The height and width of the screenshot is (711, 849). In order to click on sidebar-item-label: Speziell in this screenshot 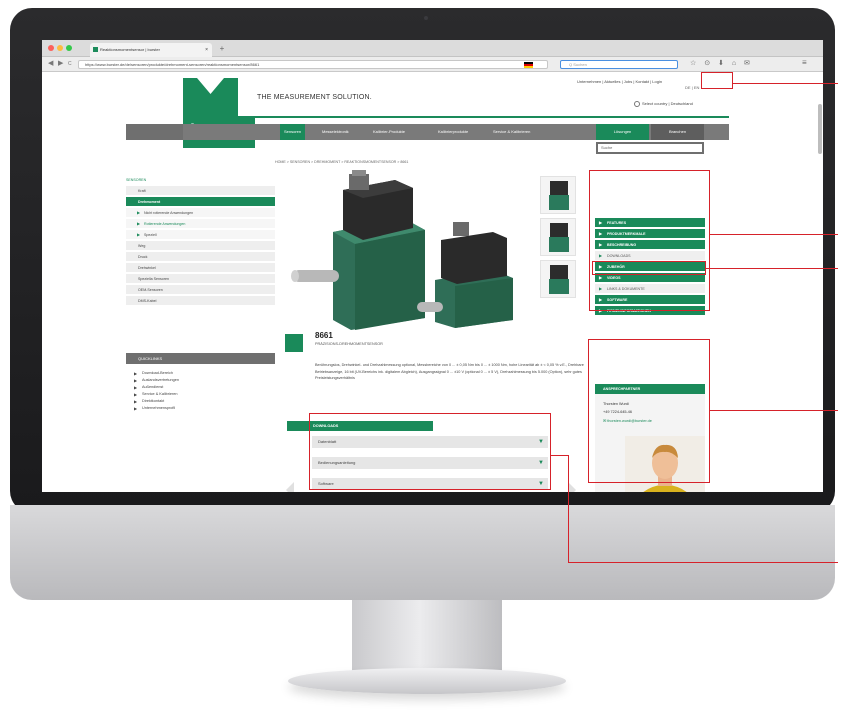, I will do `click(150, 235)`.